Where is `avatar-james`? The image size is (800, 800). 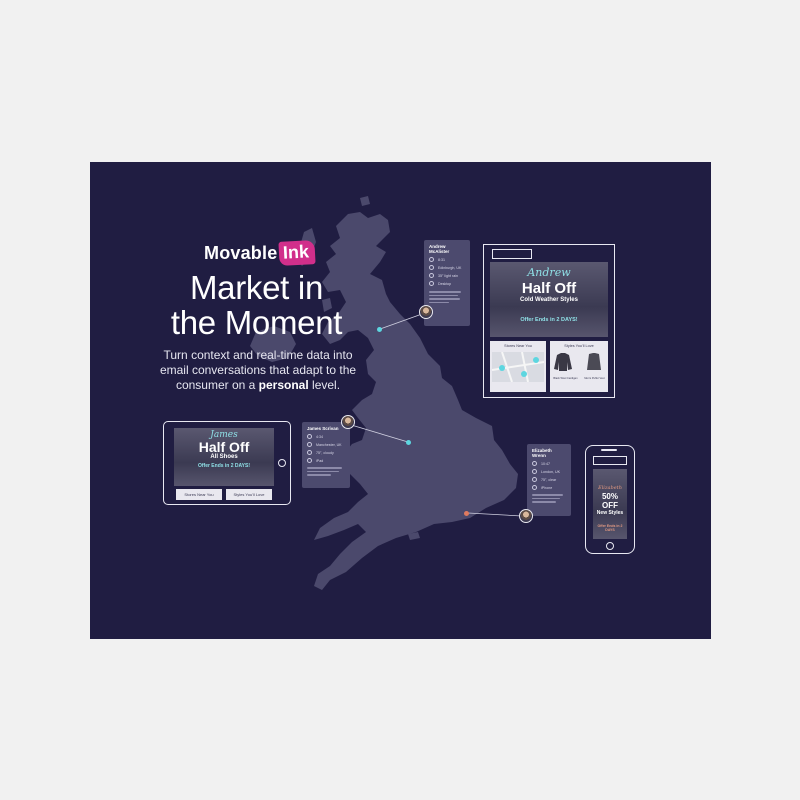 avatar-james is located at coordinates (348, 422).